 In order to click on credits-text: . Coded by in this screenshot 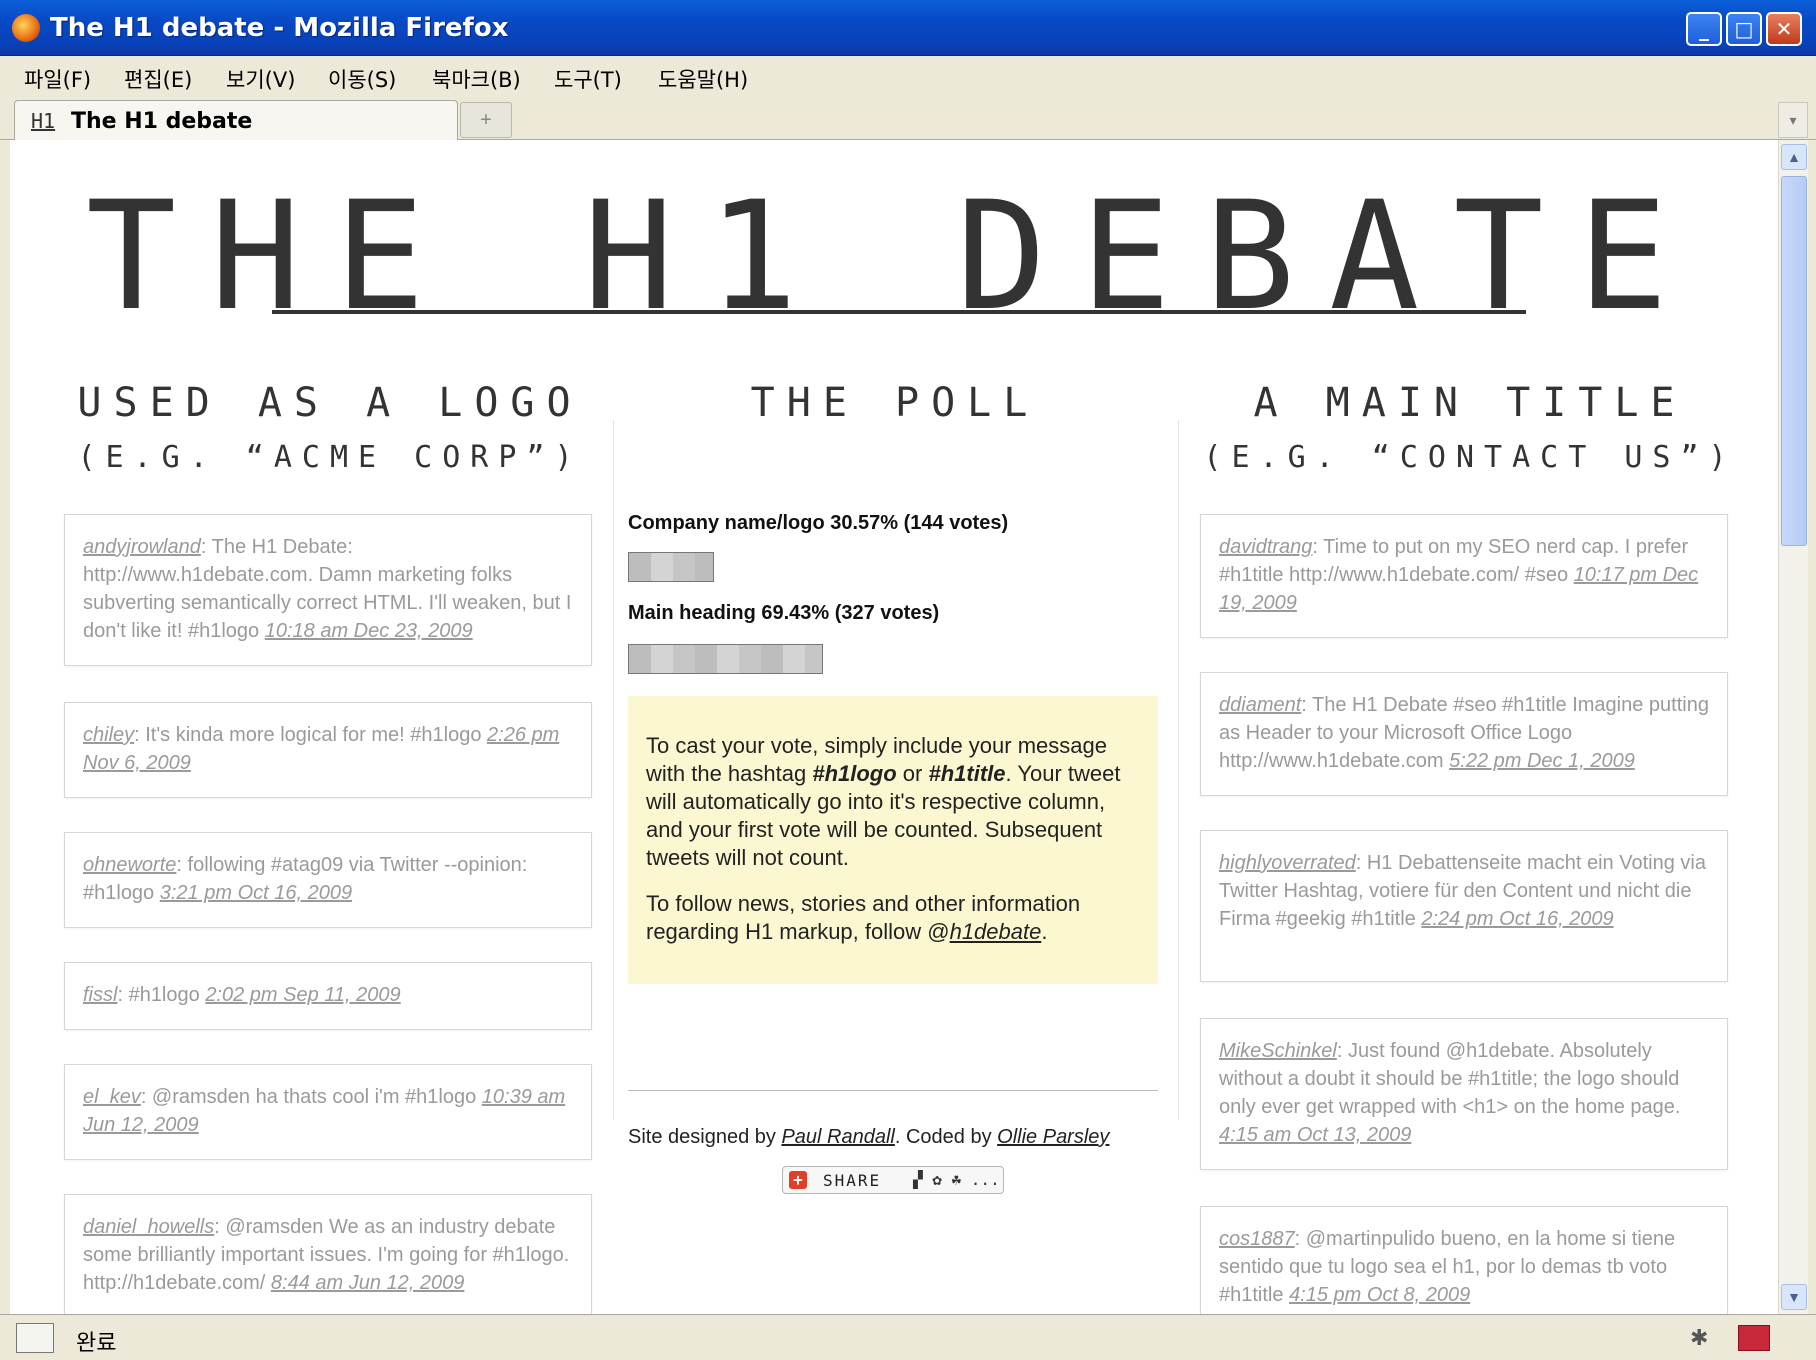, I will do `click(946, 1137)`.